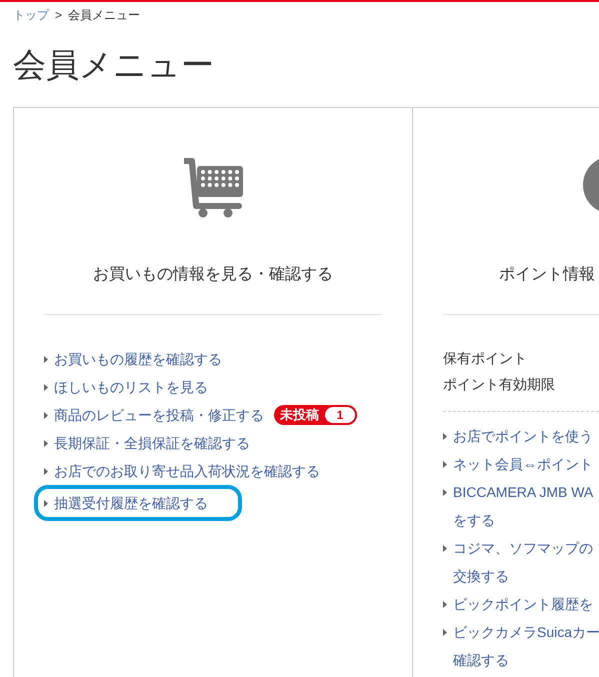 The image size is (599, 677). Describe the element at coordinates (187, 471) in the screenshot. I see `menu-link: お店でのお取り寄せ品入荷状況を確認する` at that location.